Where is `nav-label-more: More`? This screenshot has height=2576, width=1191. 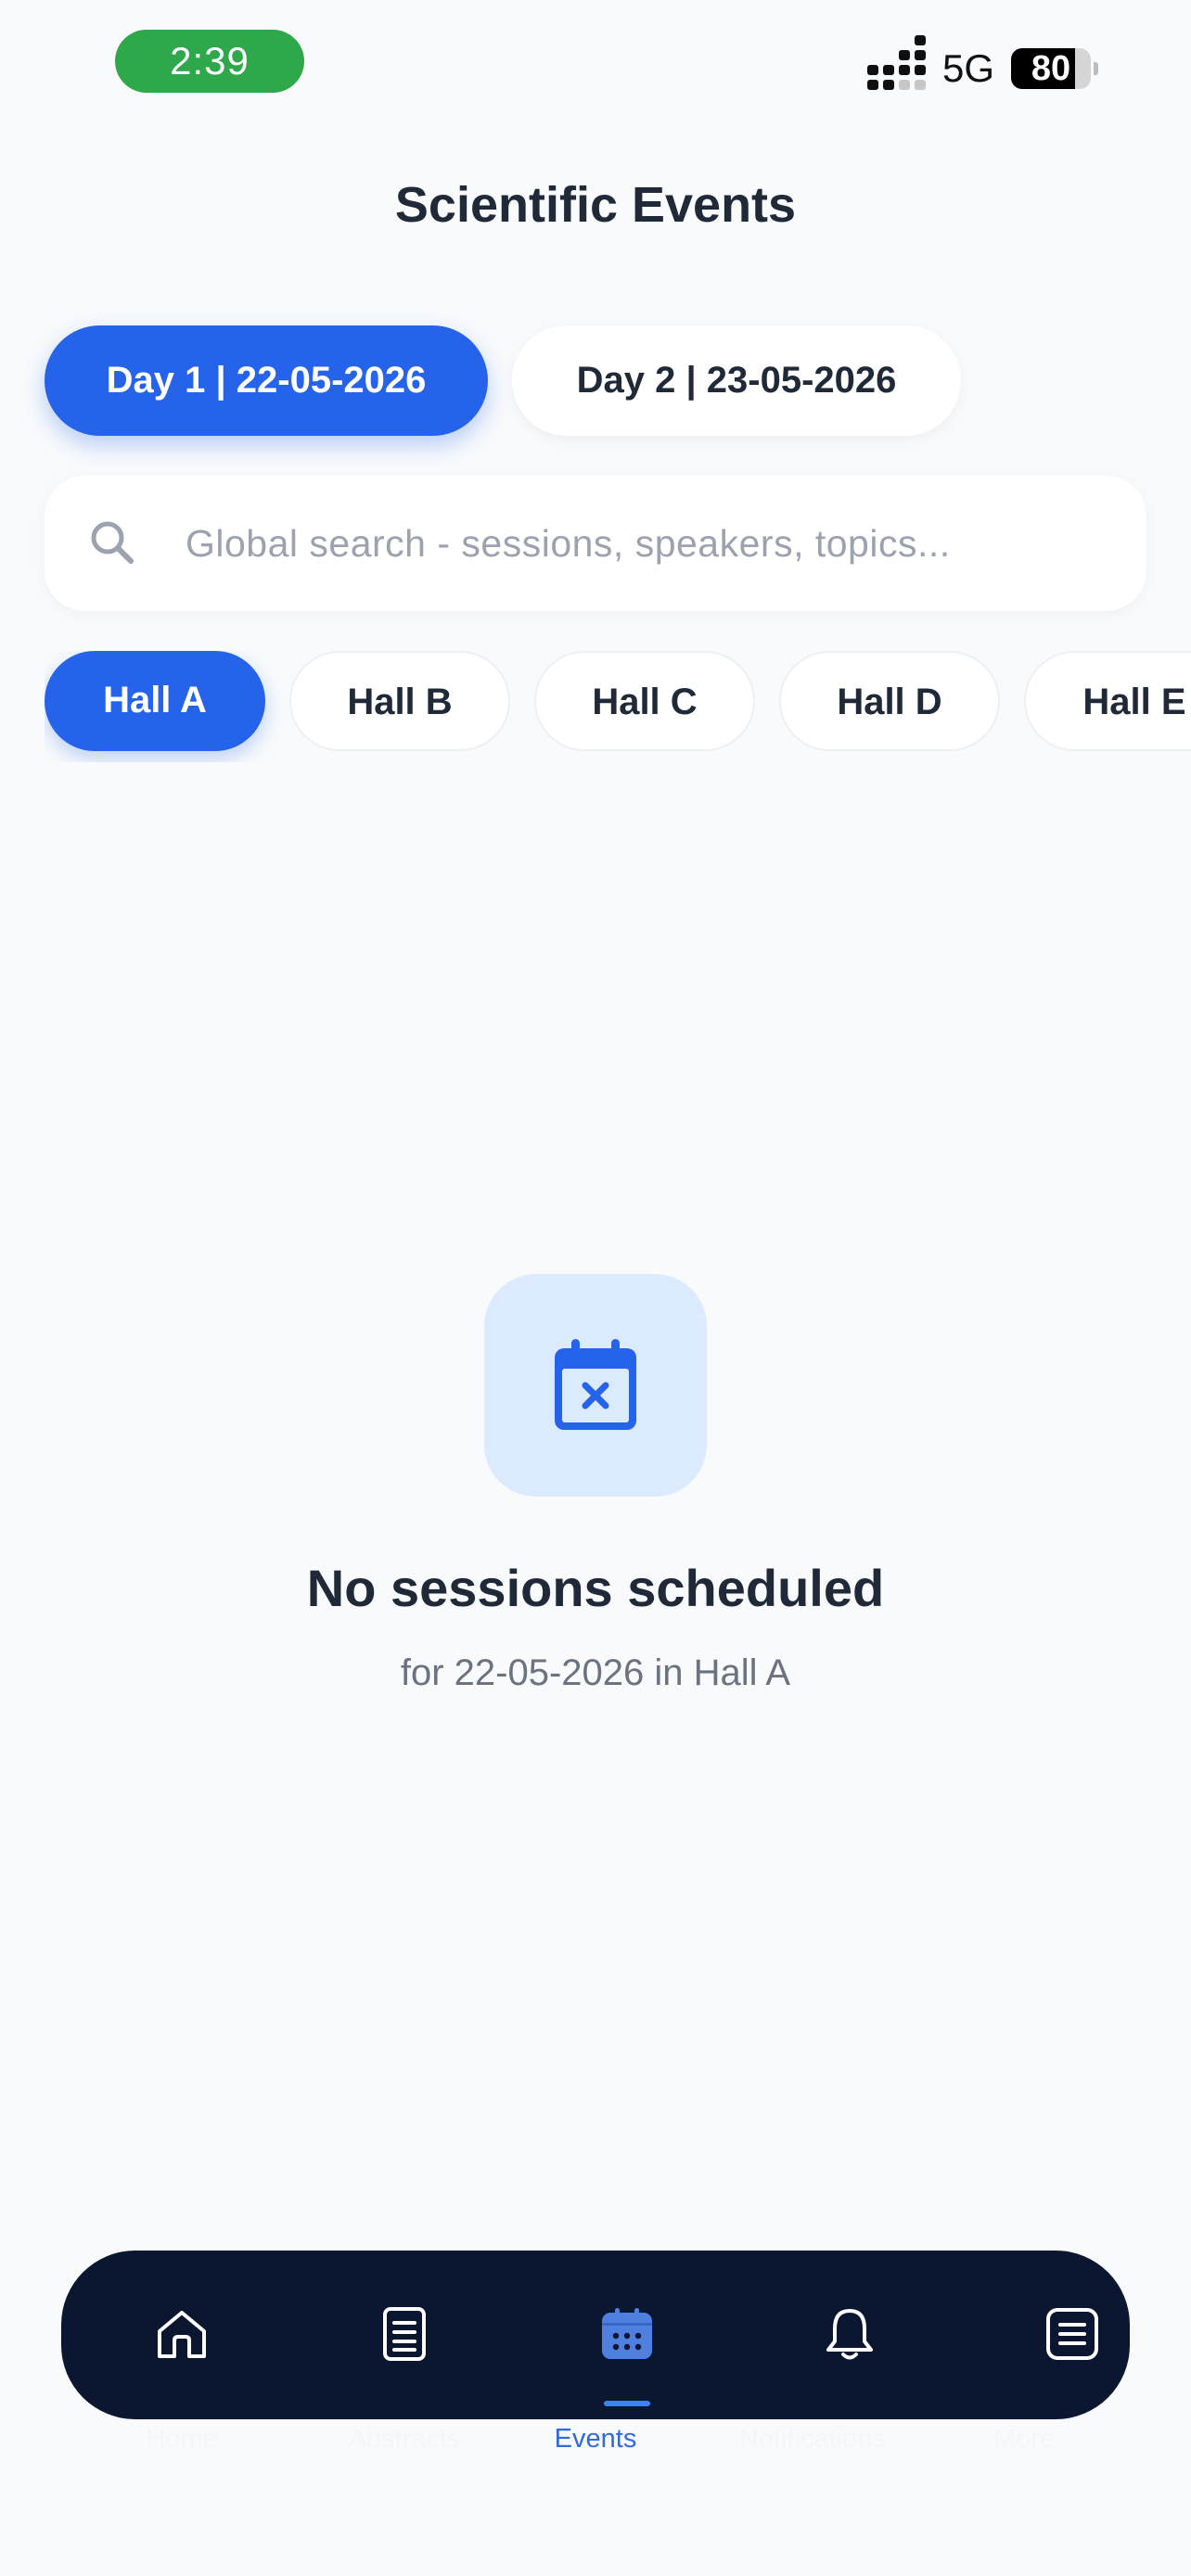 nav-label-more: More is located at coordinates (1024, 2439).